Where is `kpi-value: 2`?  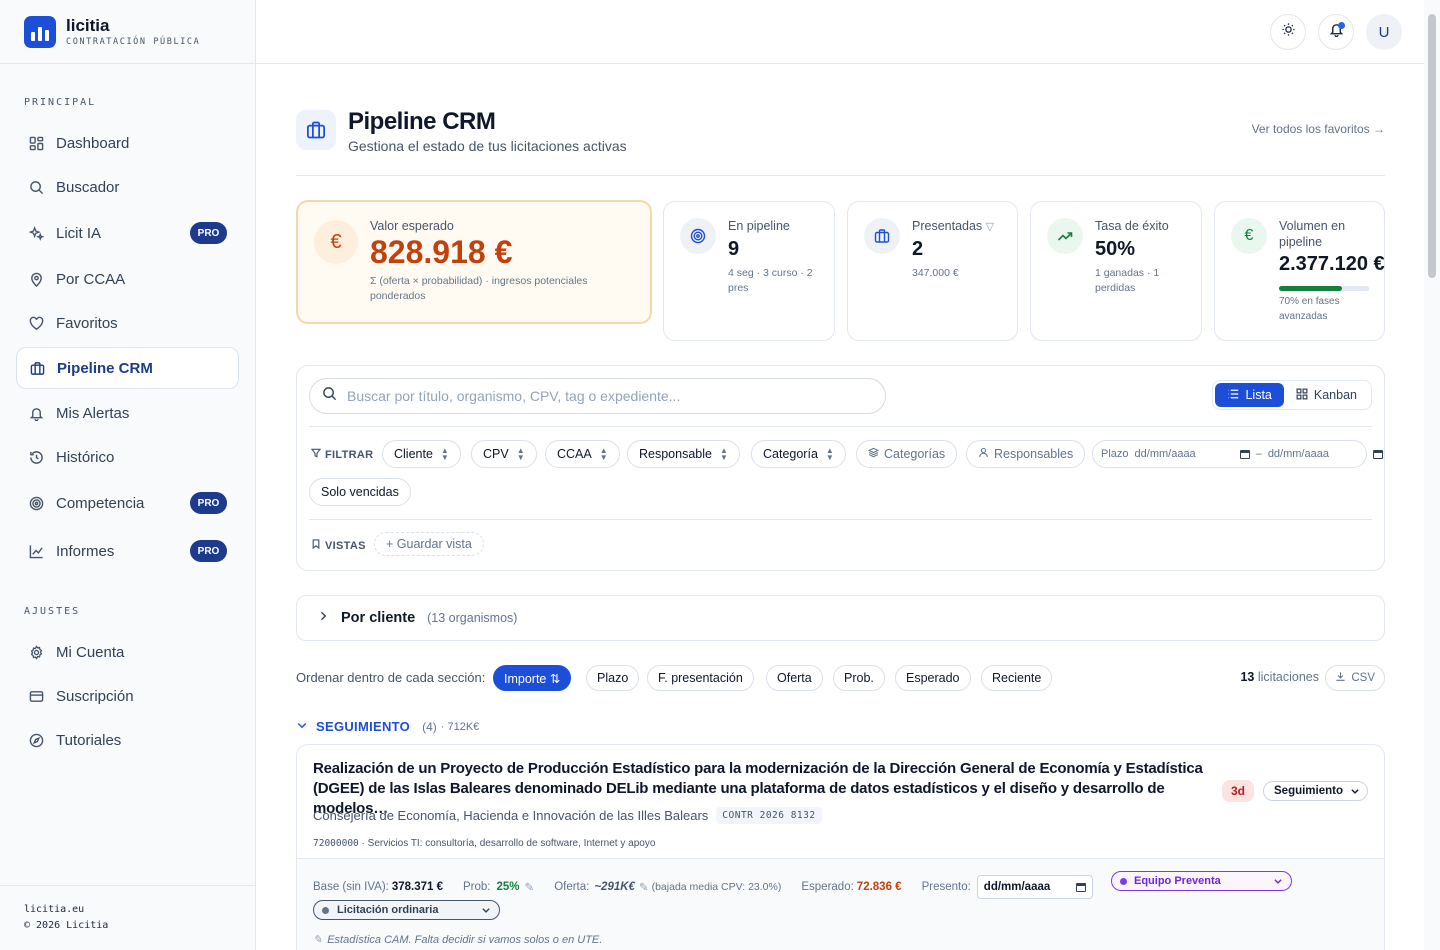
kpi-value: 2 is located at coordinates (918, 249).